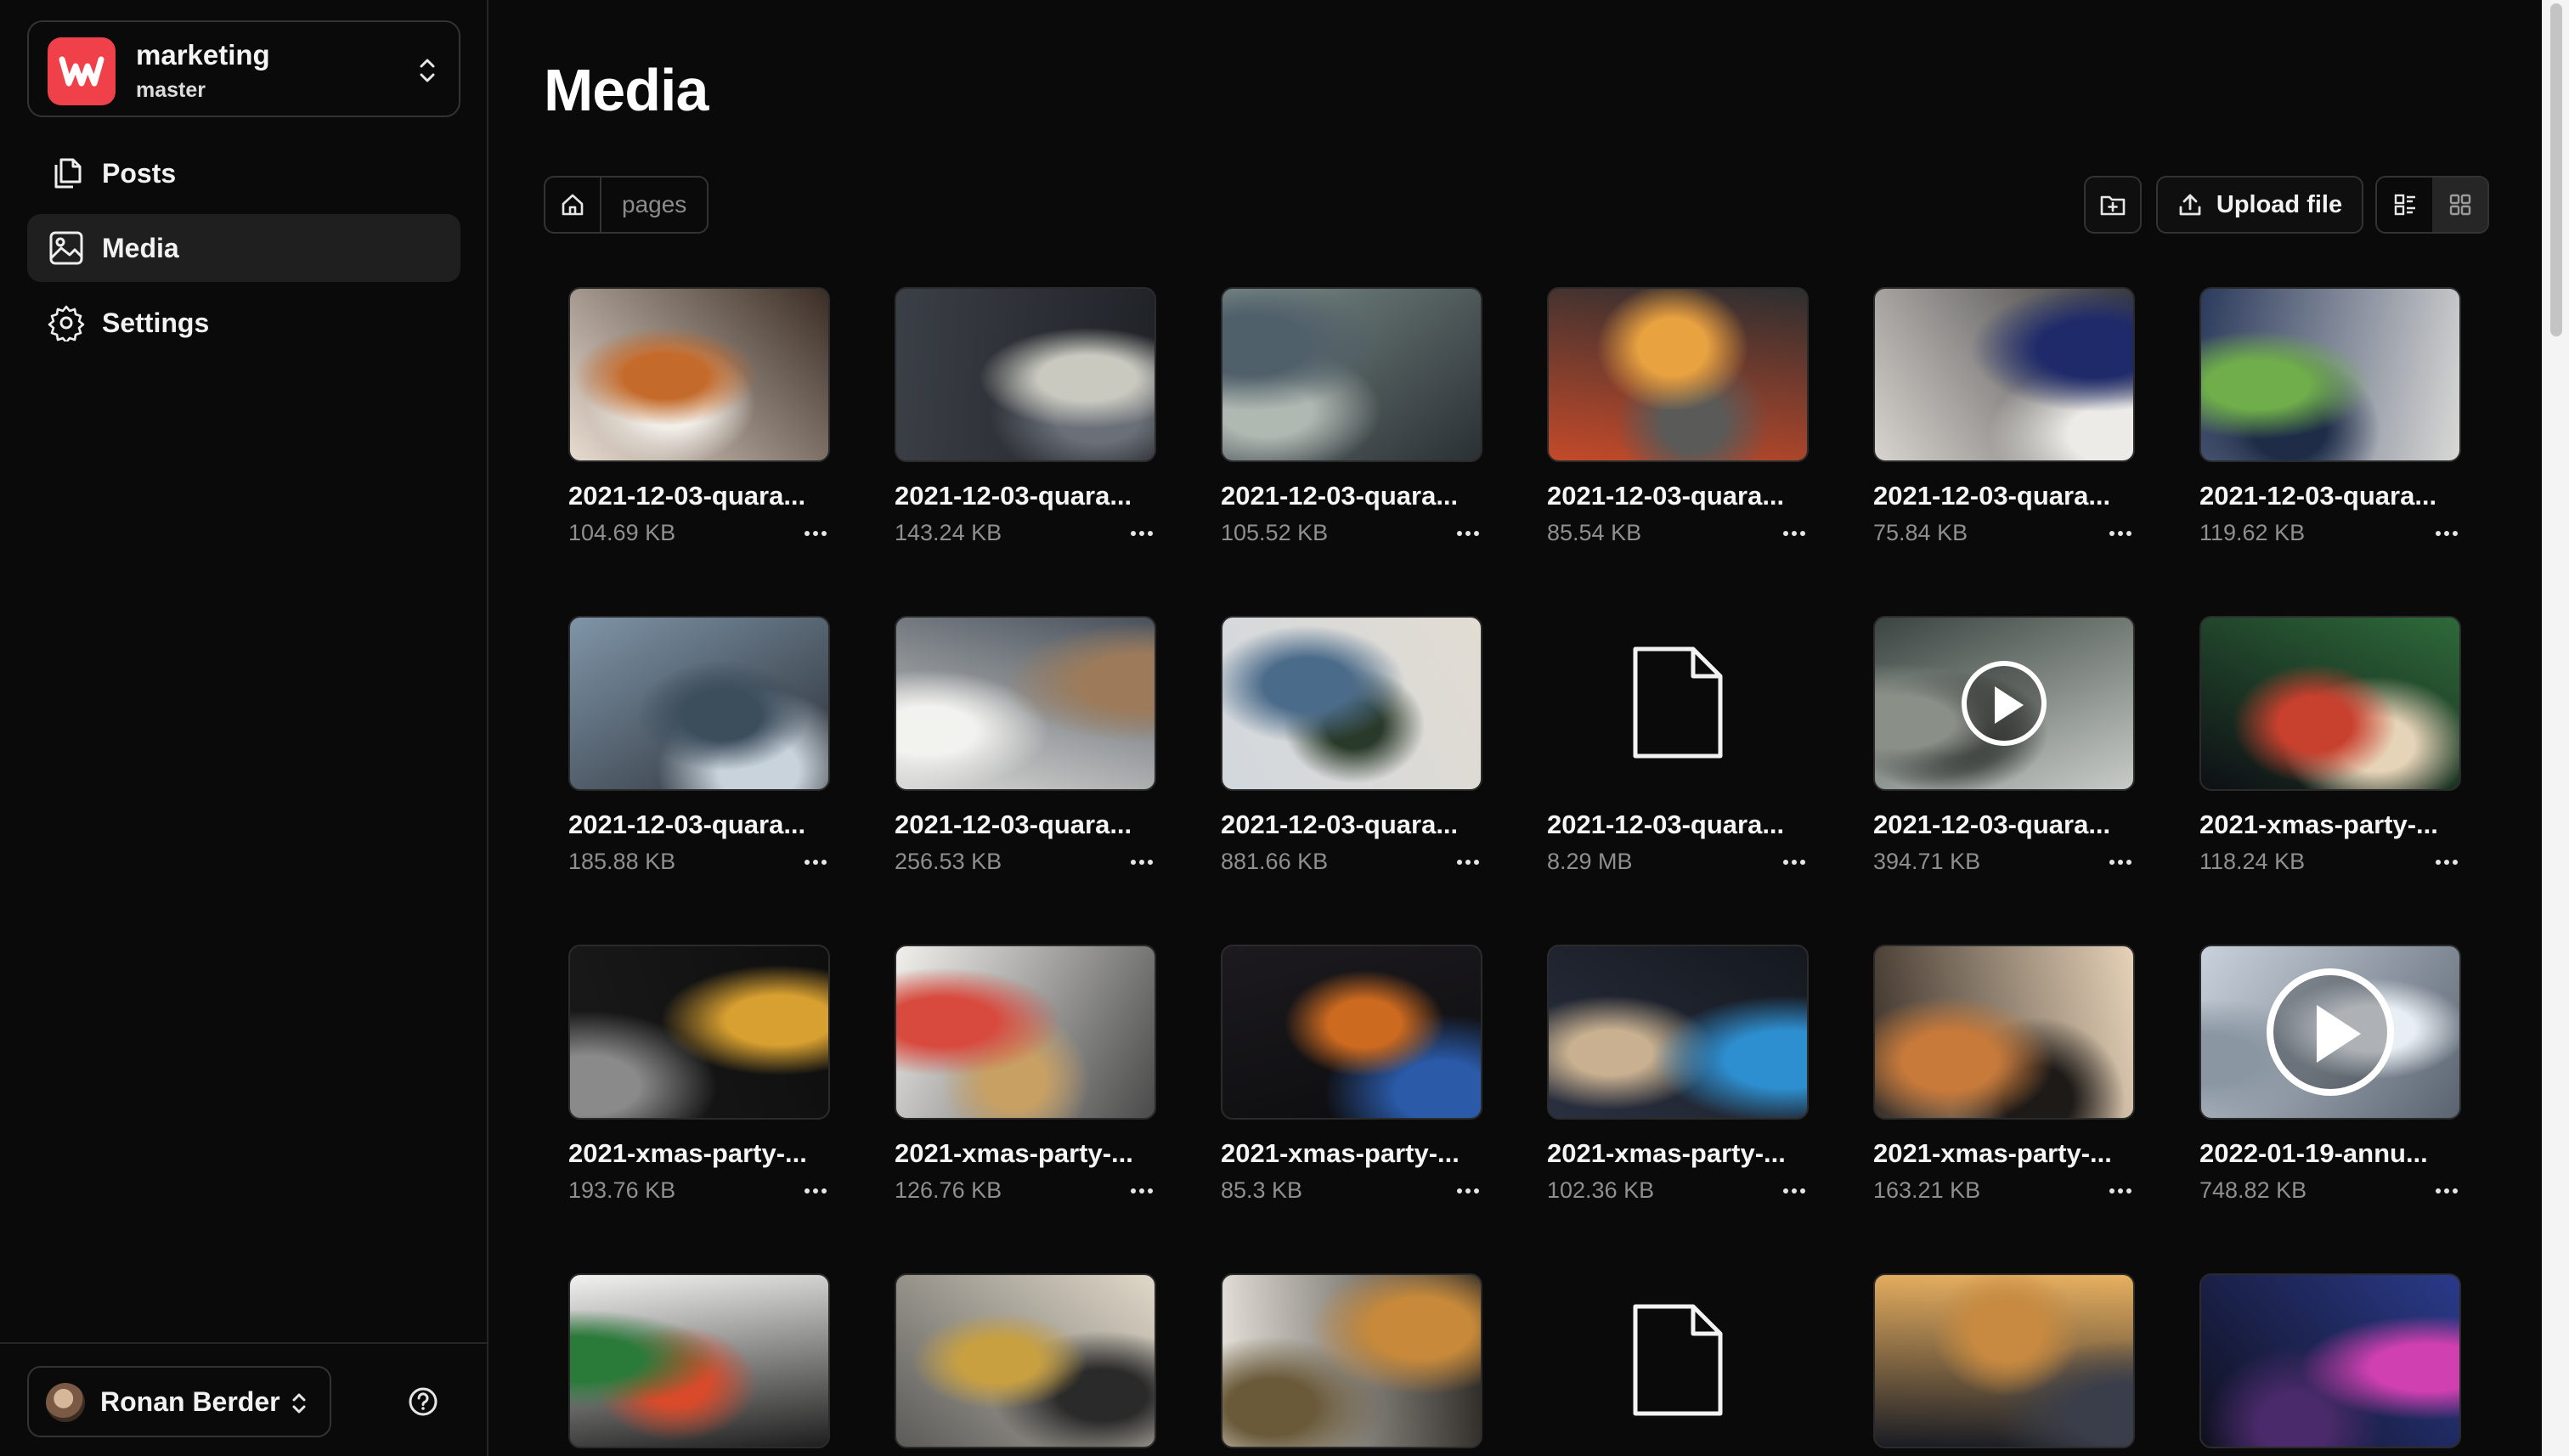  I want to click on breadcrumb-item: pages, so click(654, 205).